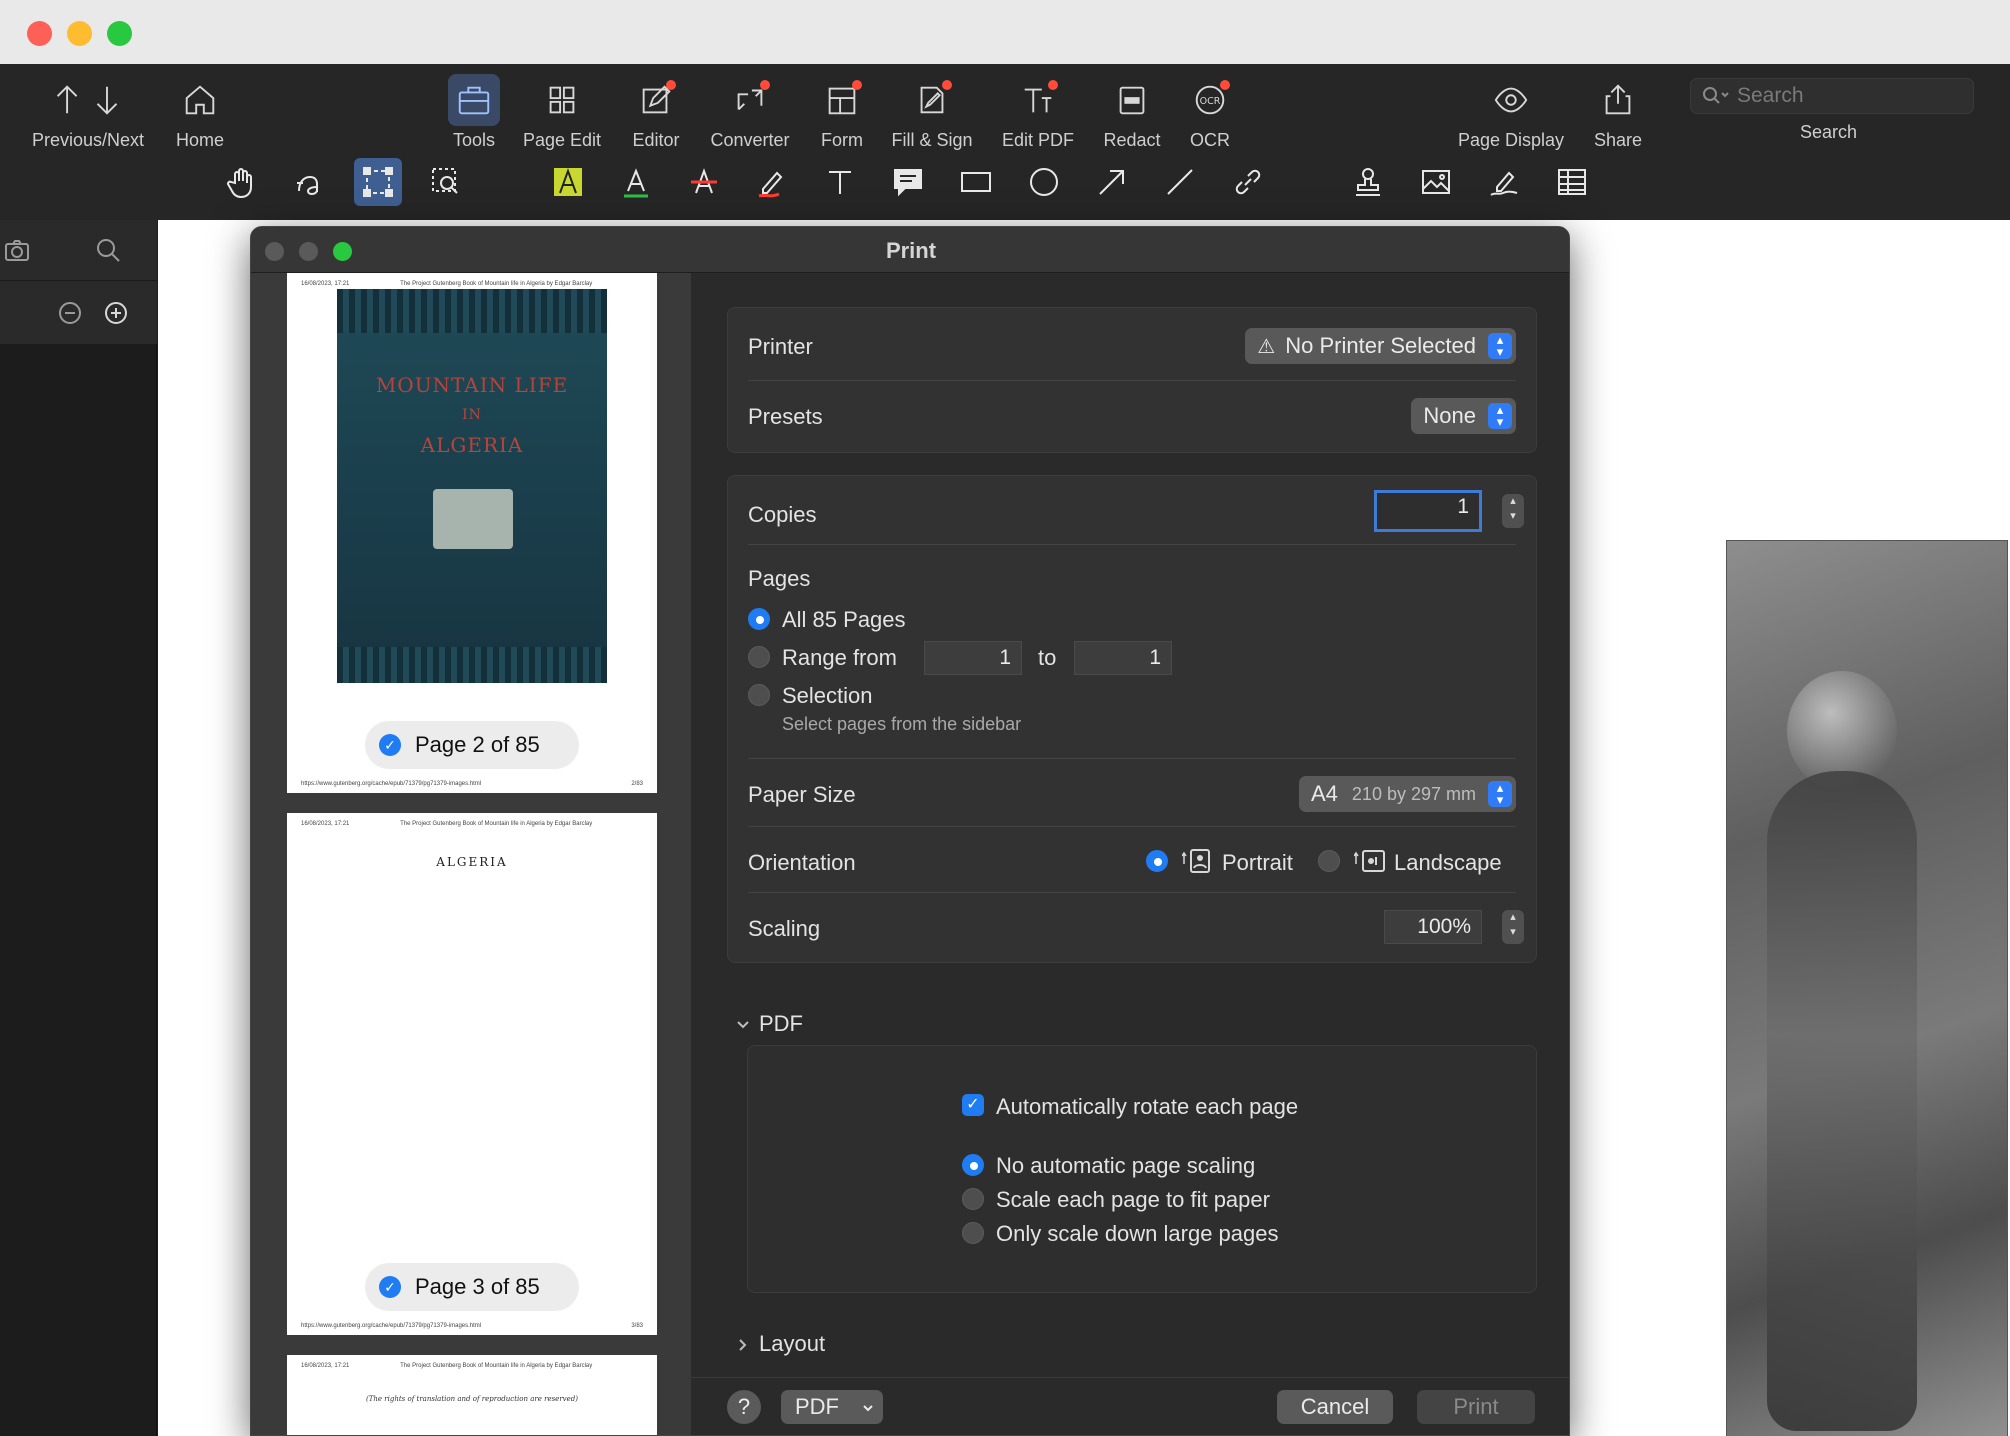 This screenshot has height=1436, width=2010. What do you see at coordinates (108, 250) in the screenshot?
I see `search-icon` at bounding box center [108, 250].